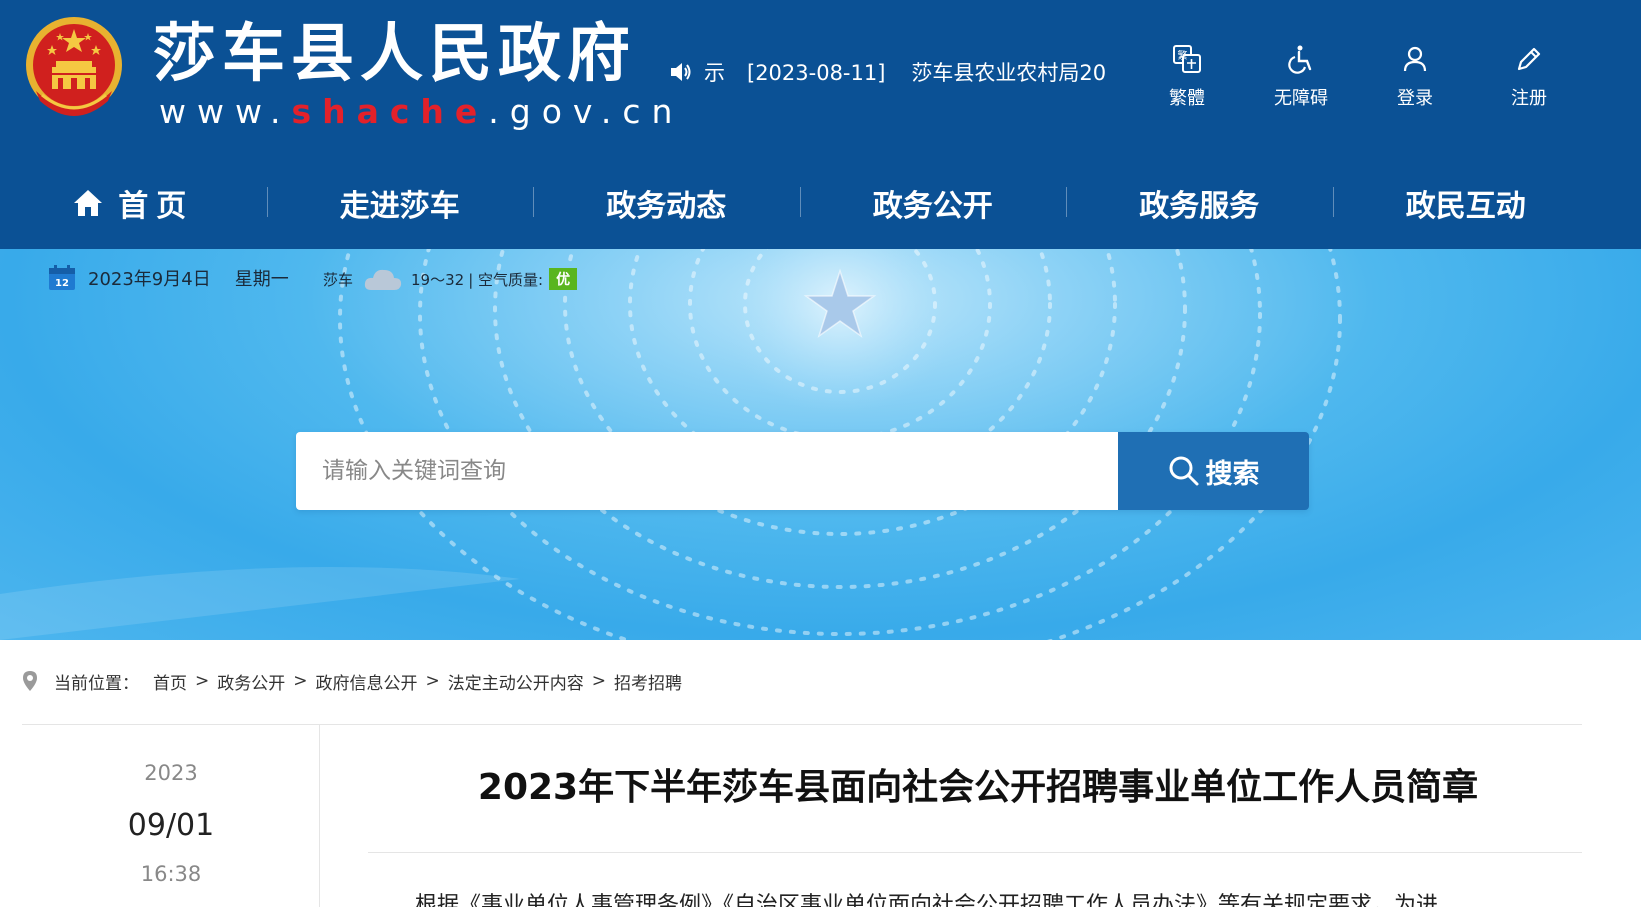  What do you see at coordinates (1183, 55) in the screenshot?
I see `svg-text: 繁` at bounding box center [1183, 55].